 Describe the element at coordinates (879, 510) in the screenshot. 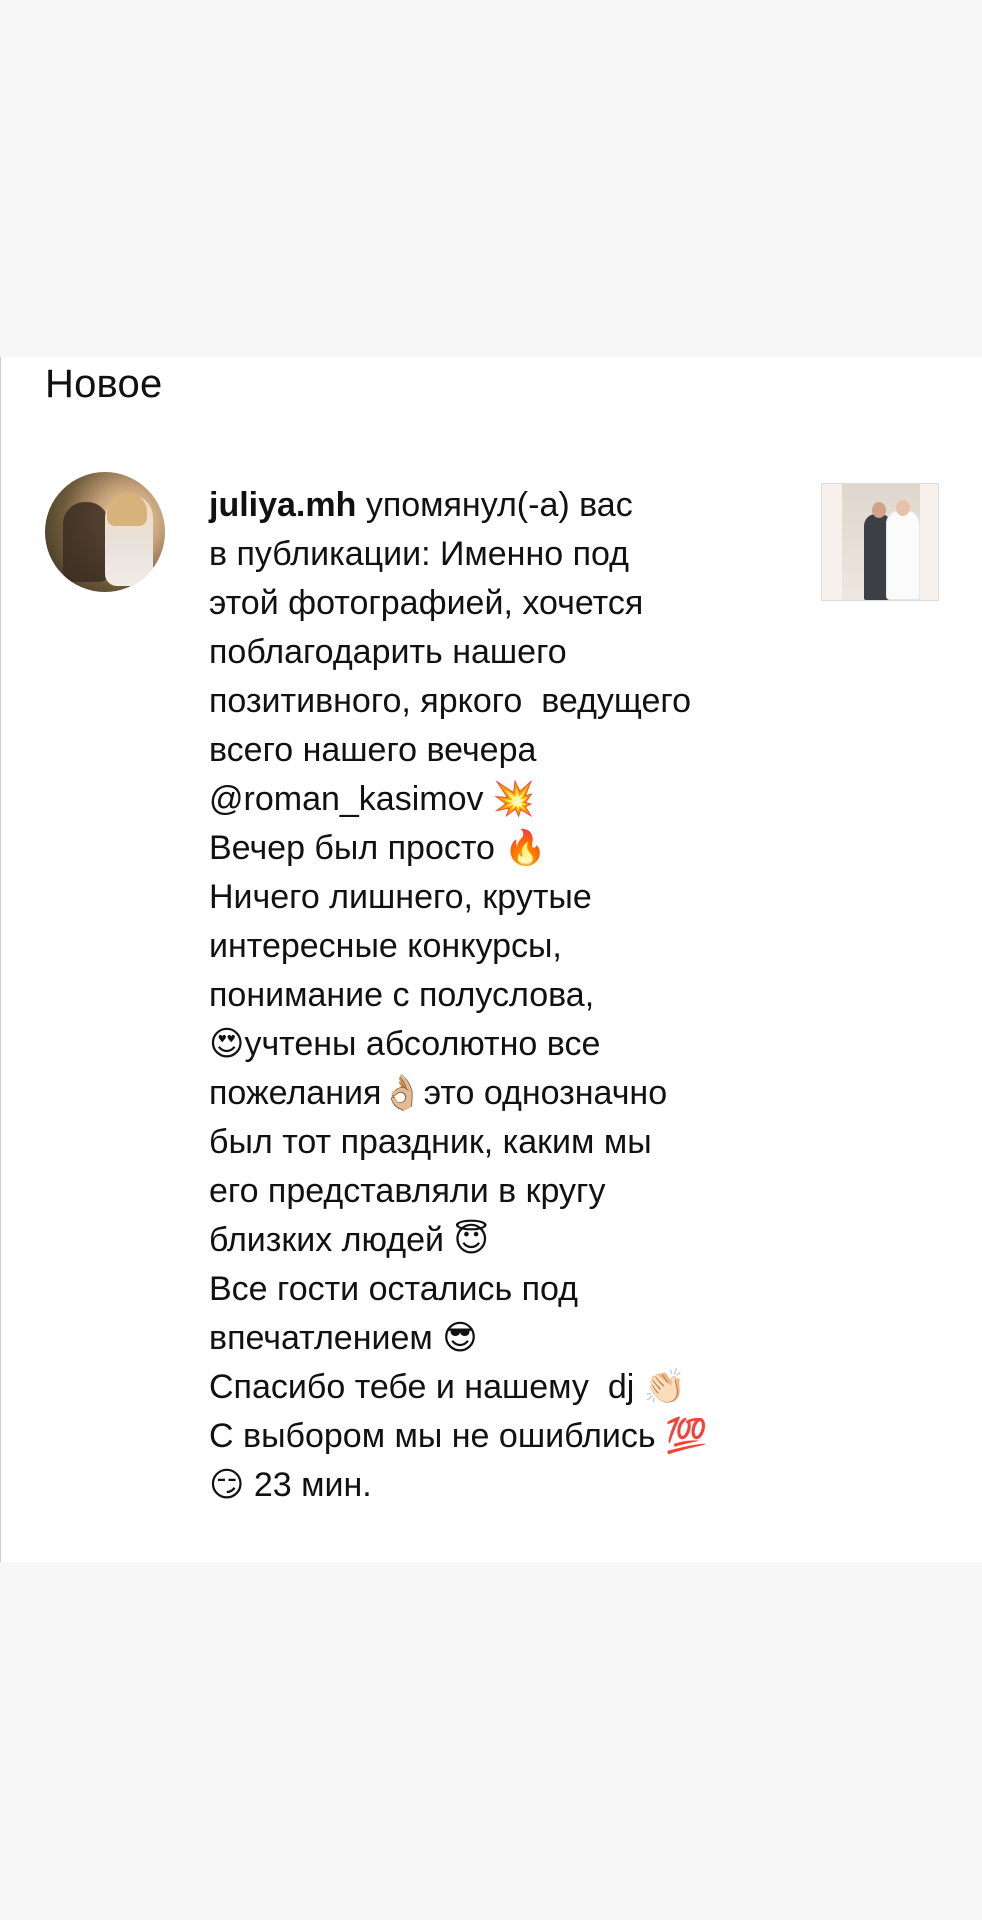

I see `thumbnail-head-groom` at that location.